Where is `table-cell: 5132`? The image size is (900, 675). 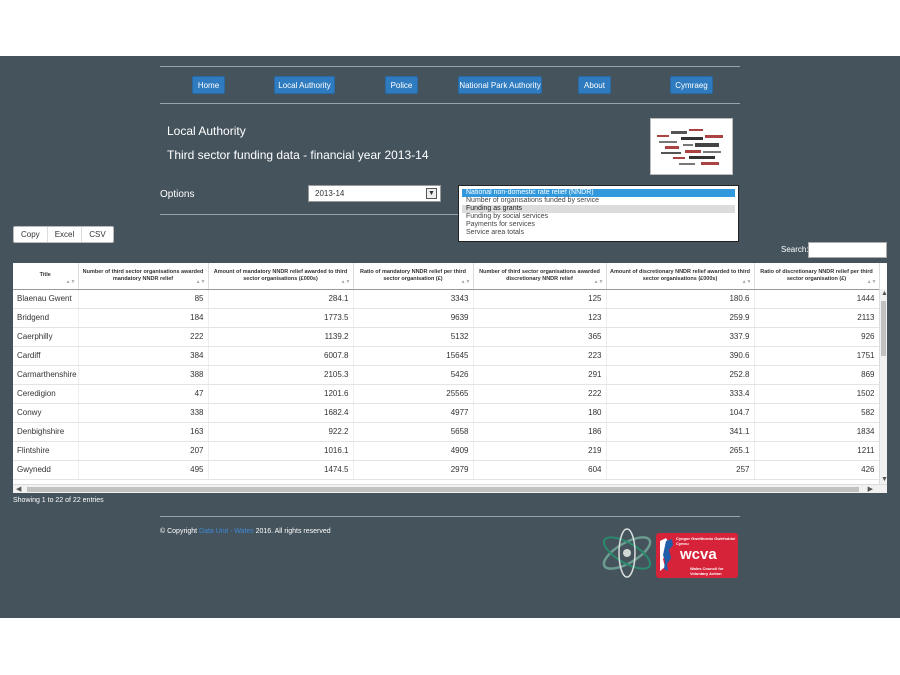 table-cell: 5132 is located at coordinates (413, 337).